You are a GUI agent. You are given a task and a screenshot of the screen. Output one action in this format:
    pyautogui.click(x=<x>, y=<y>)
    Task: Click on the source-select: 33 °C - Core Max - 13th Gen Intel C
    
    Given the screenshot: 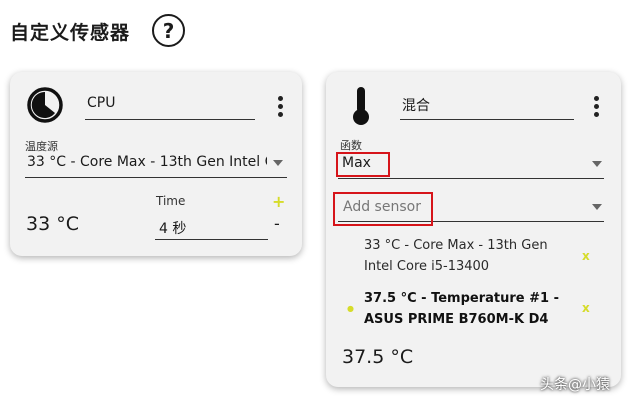 What is the action you would take?
    pyautogui.click(x=156, y=165)
    